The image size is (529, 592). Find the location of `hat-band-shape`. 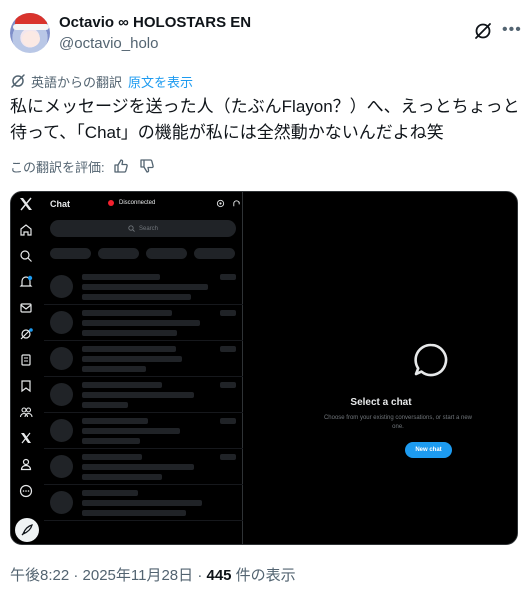

hat-band-shape is located at coordinates (31, 27).